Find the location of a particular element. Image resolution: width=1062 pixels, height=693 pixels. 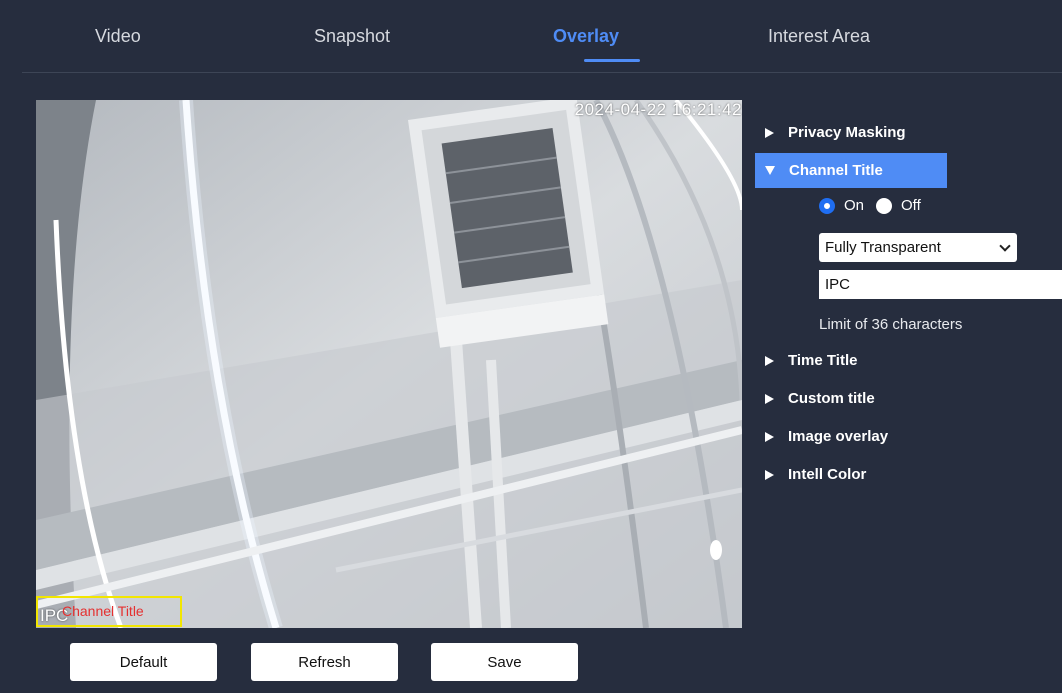

tab-bar: Video Snapshot Overlay Interest Area is located at coordinates (542, 36).